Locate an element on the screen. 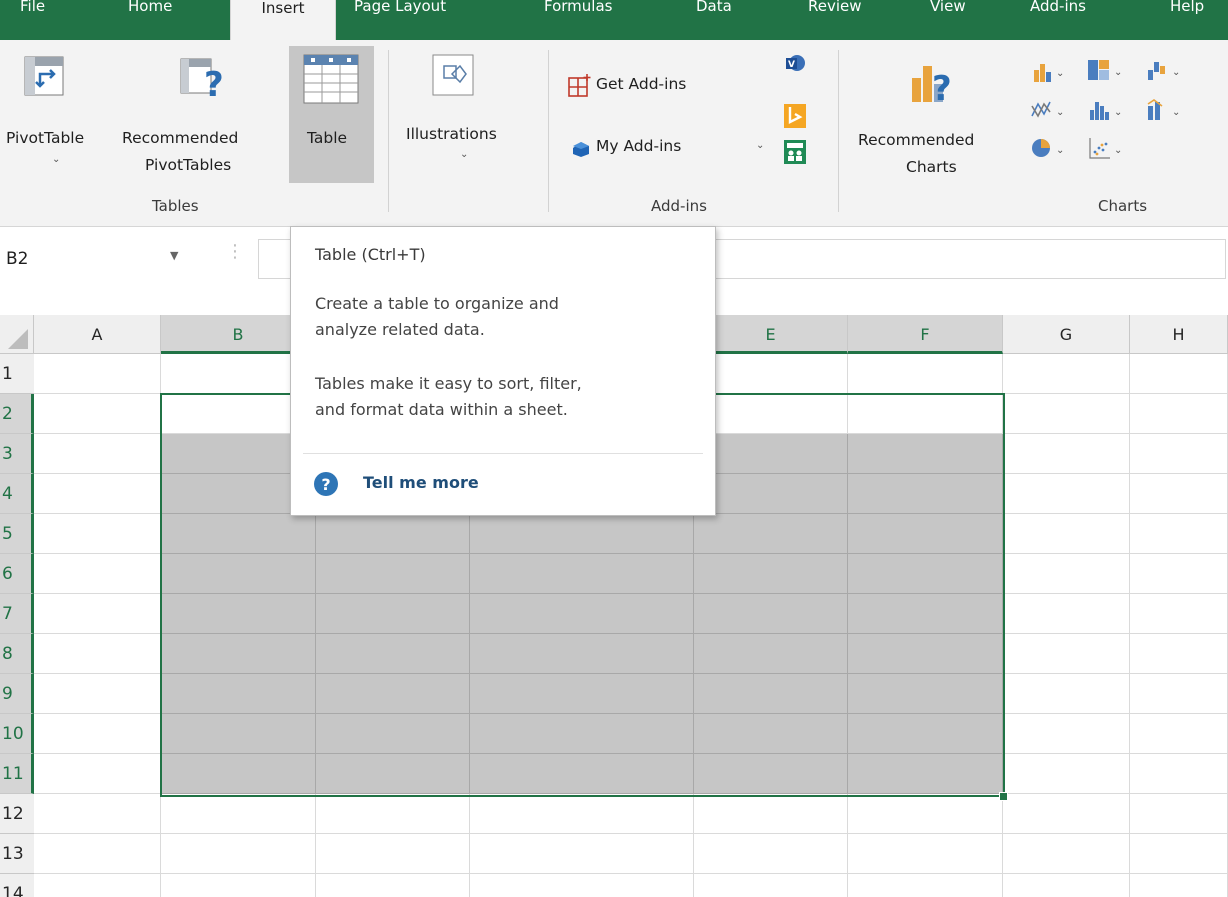  scatter-chart-icon: ⌄ is located at coordinates (1108, 148).